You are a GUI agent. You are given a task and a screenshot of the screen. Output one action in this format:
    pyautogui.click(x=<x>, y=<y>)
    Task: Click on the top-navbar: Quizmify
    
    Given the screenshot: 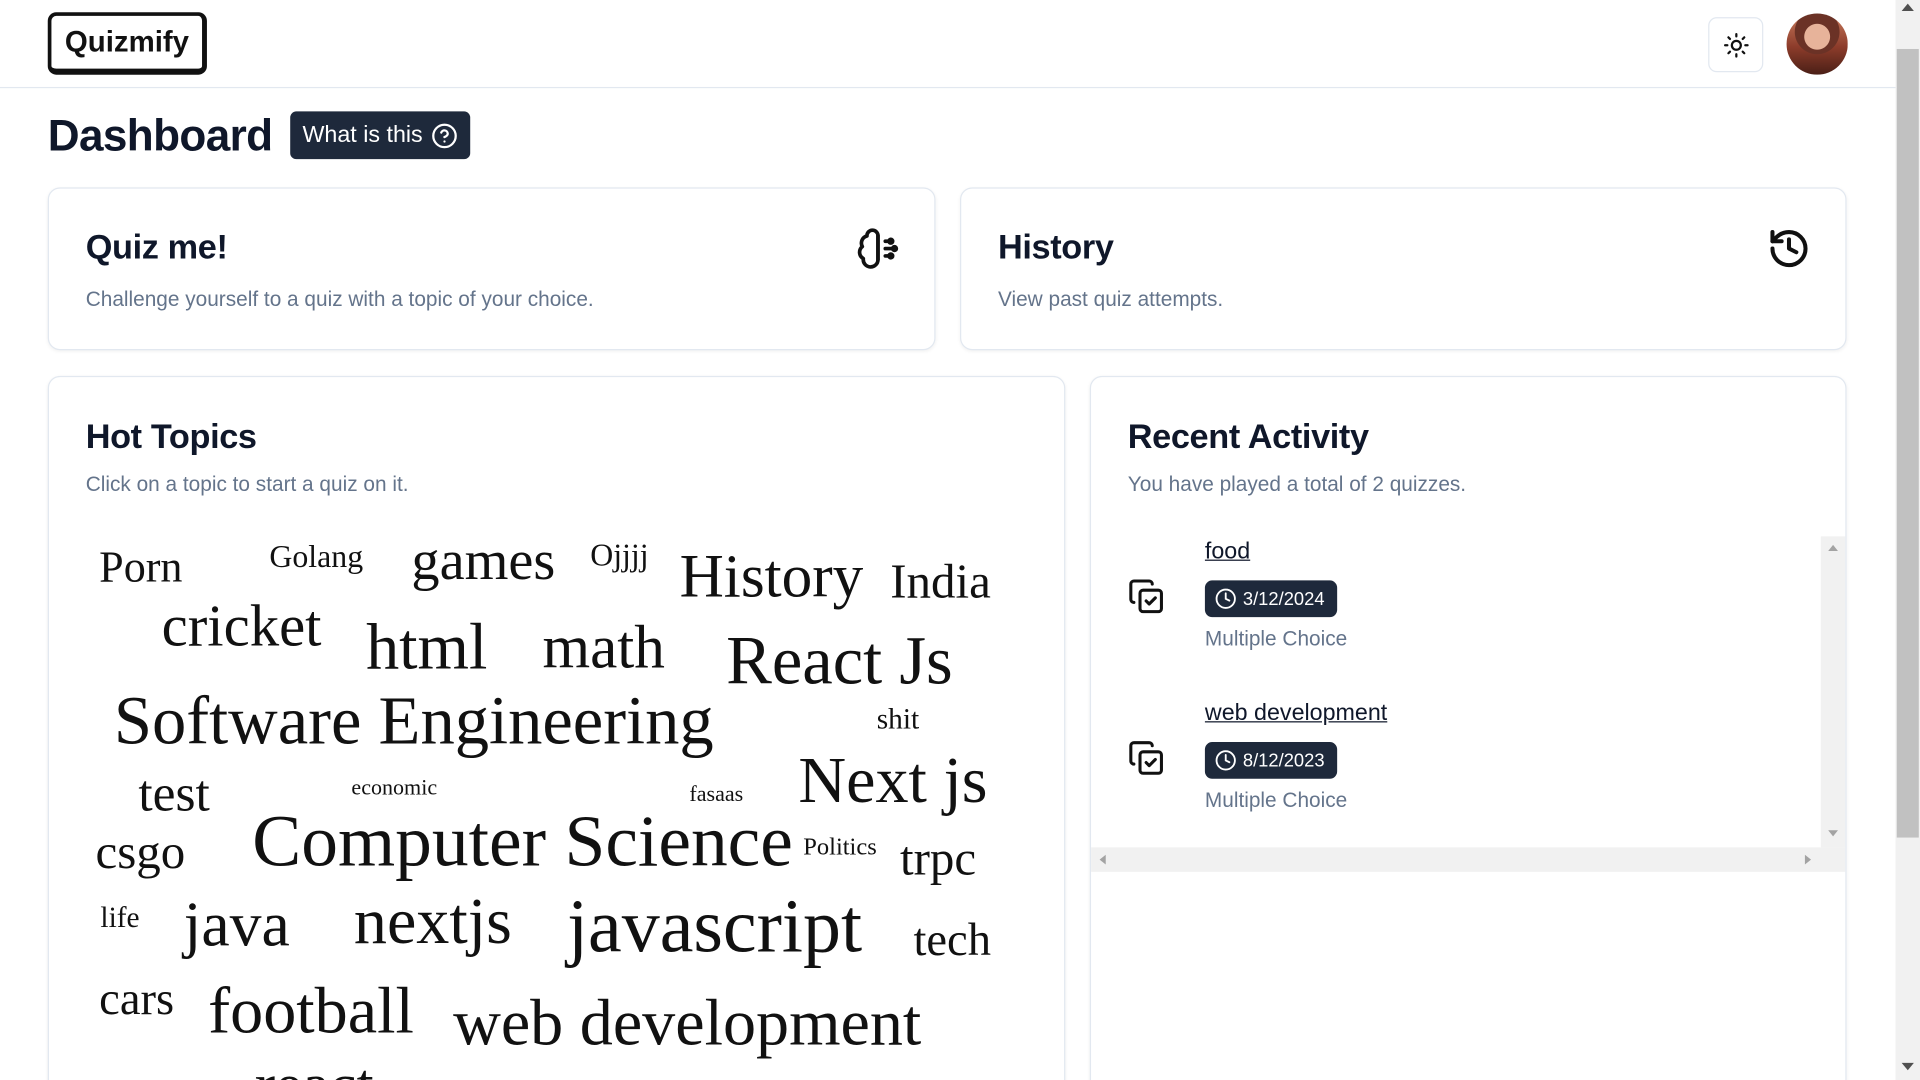 What is the action you would take?
    pyautogui.click(x=948, y=44)
    